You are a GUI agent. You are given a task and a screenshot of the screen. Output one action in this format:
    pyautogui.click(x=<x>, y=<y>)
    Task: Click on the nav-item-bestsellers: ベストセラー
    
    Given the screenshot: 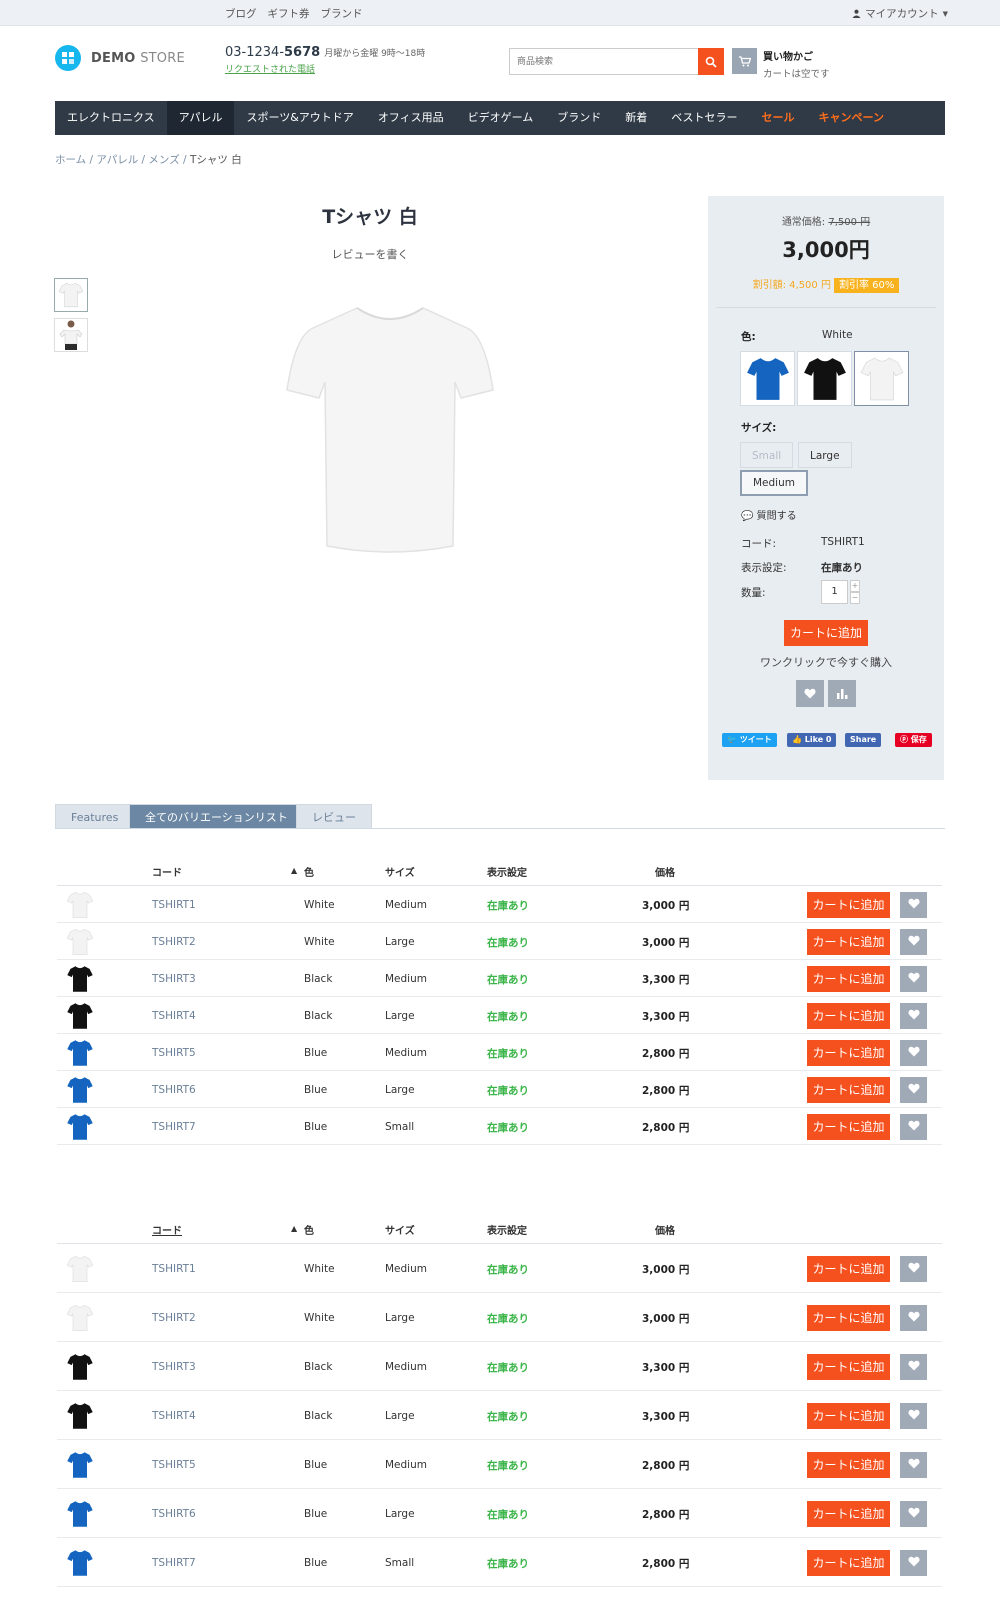 What is the action you would take?
    pyautogui.click(x=704, y=118)
    